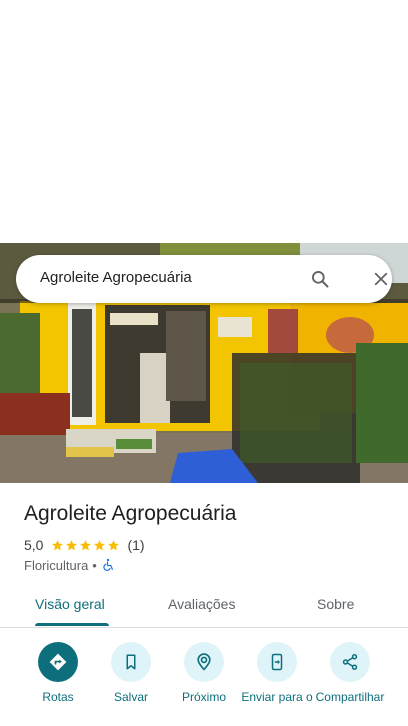 This screenshot has height=726, width=408. Describe the element at coordinates (56, 565) in the screenshot. I see `category-label: Floricultura` at that location.